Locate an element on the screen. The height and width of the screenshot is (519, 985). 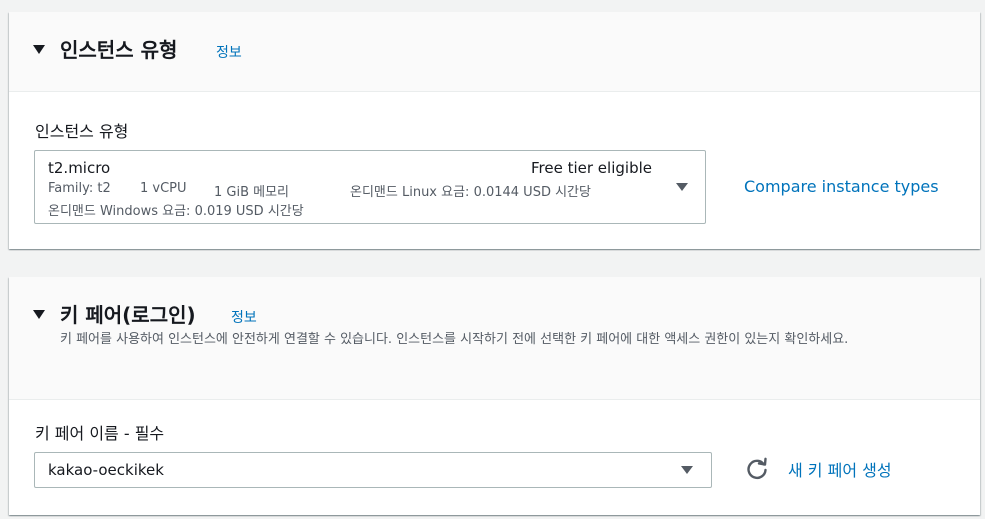
key-pair-select: kakao-oeckikek is located at coordinates (373, 470).